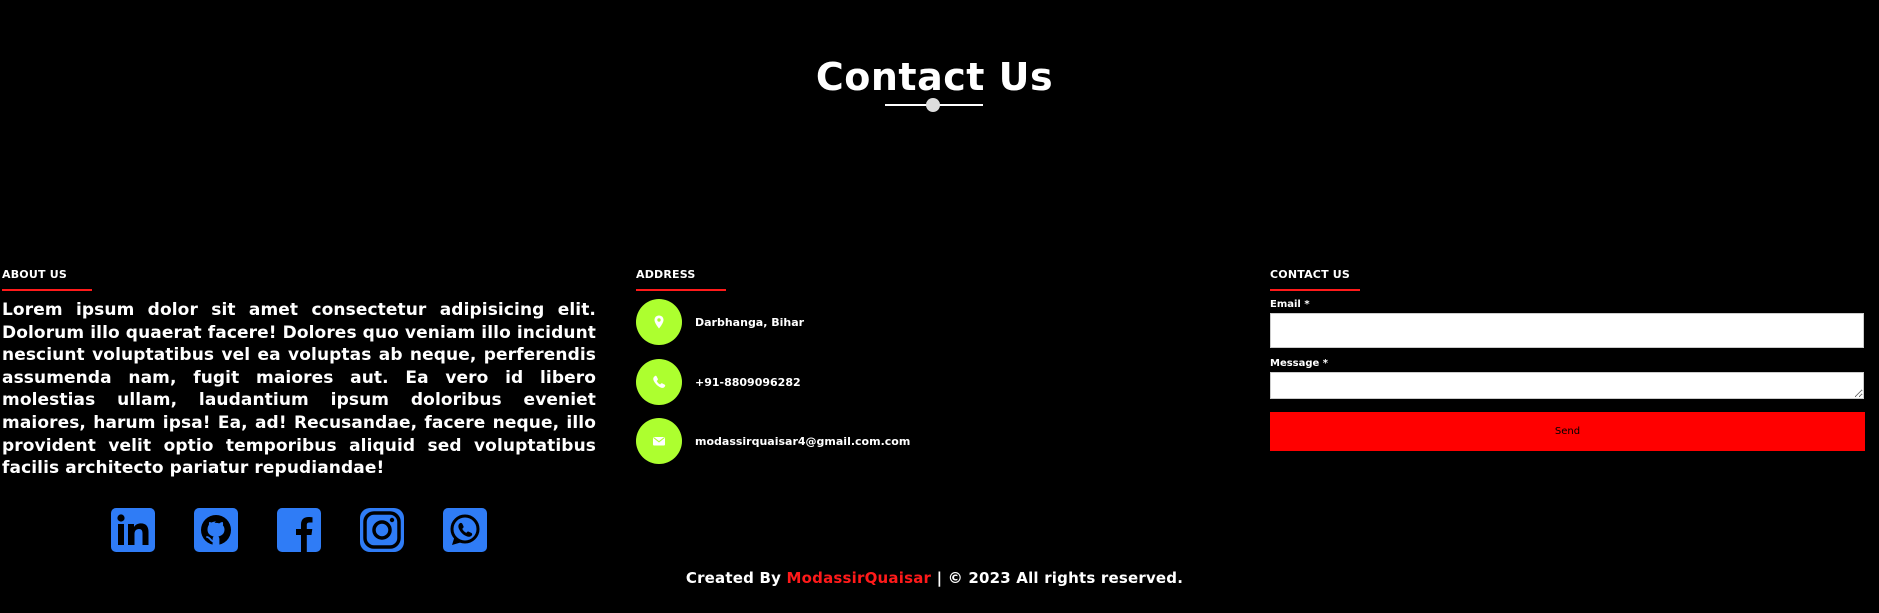 Image resolution: width=1879 pixels, height=613 pixels. What do you see at coordinates (666, 274) in the screenshot?
I see `address-heading: ADDRESS` at bounding box center [666, 274].